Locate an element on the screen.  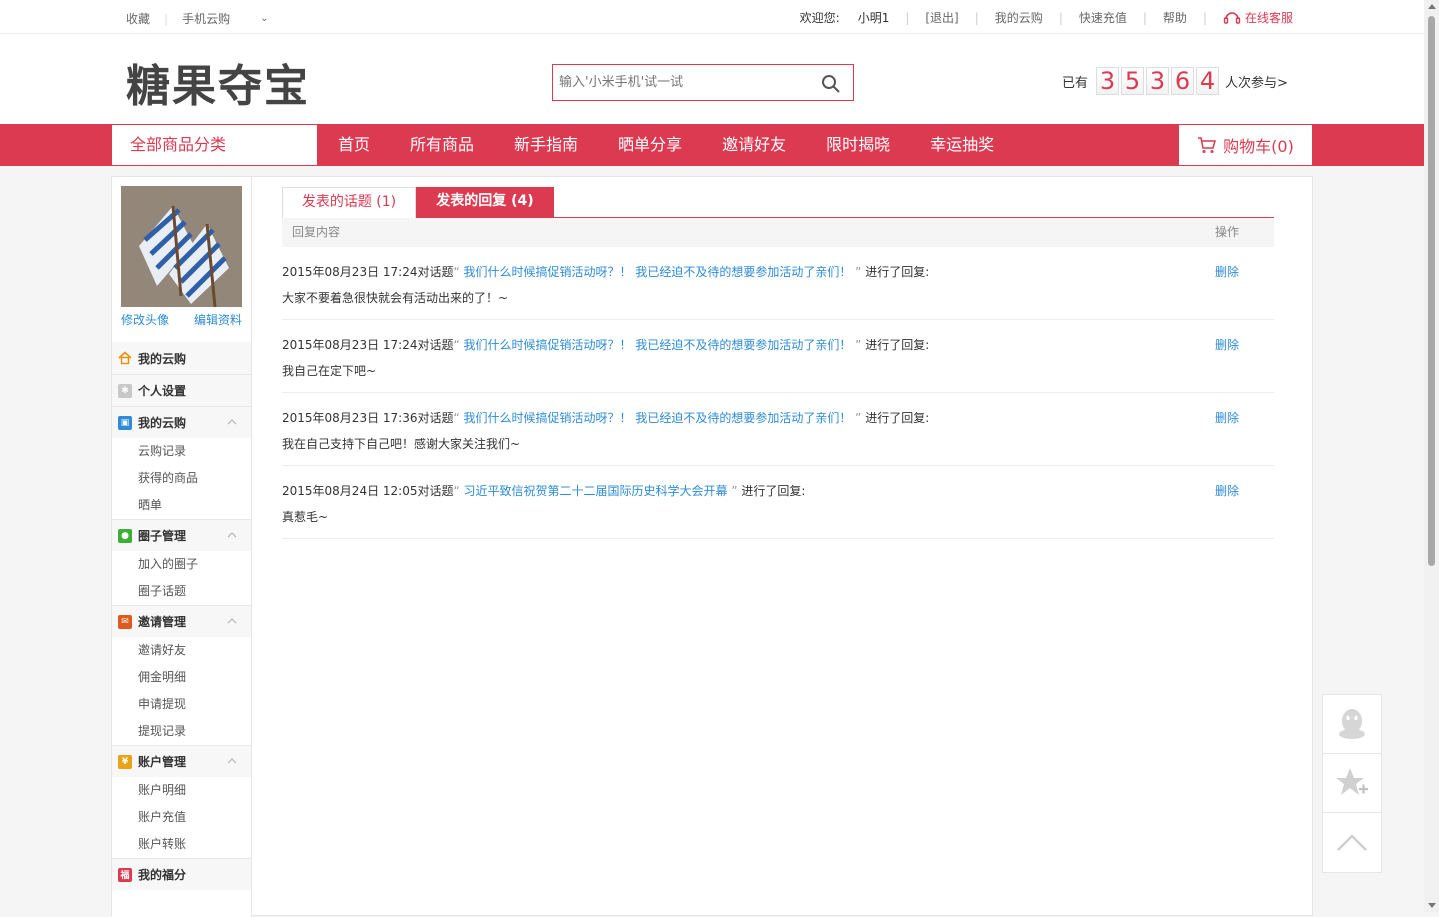
tab-bar: 发表的话题 (1) 发表的回复 (4) is located at coordinates (778, 202).